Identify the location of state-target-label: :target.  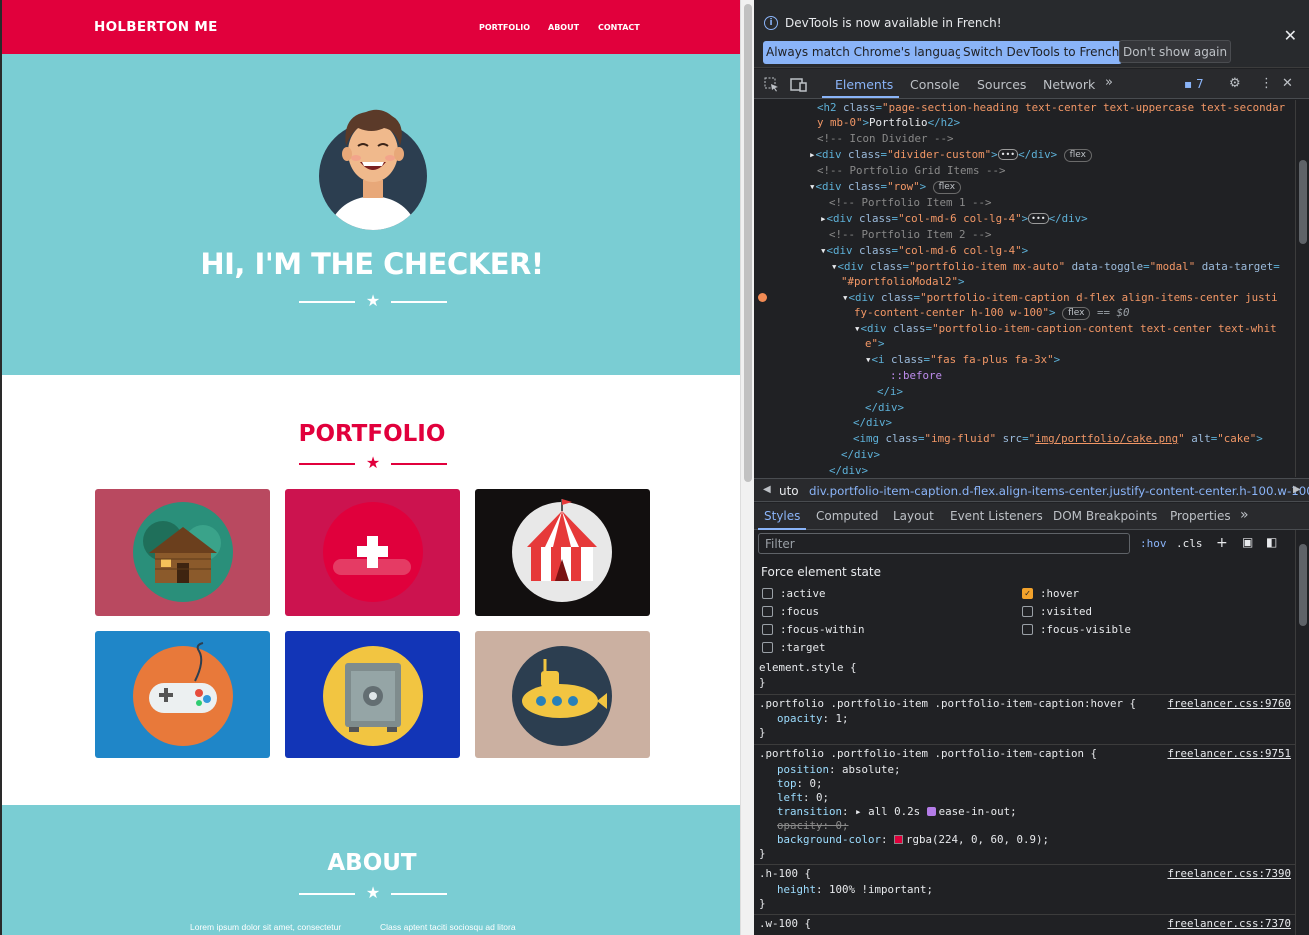
(803, 647).